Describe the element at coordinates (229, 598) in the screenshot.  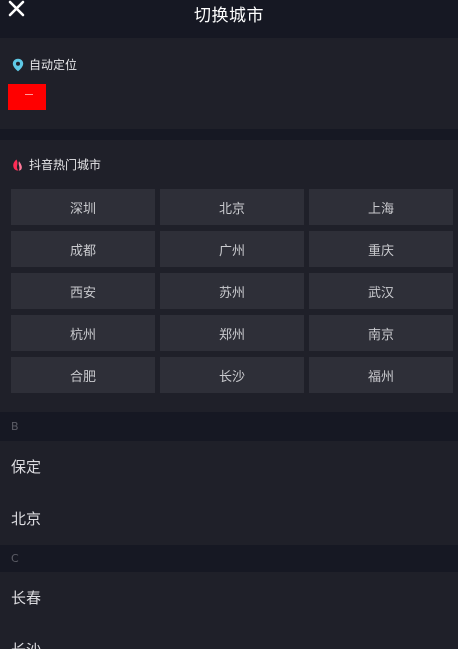
I see `city-list-item: 长春` at that location.